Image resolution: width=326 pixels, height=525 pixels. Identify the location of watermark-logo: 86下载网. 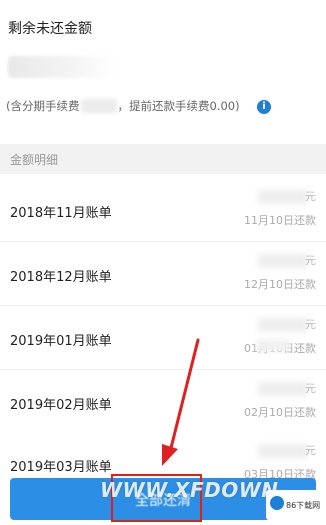
(295, 505).